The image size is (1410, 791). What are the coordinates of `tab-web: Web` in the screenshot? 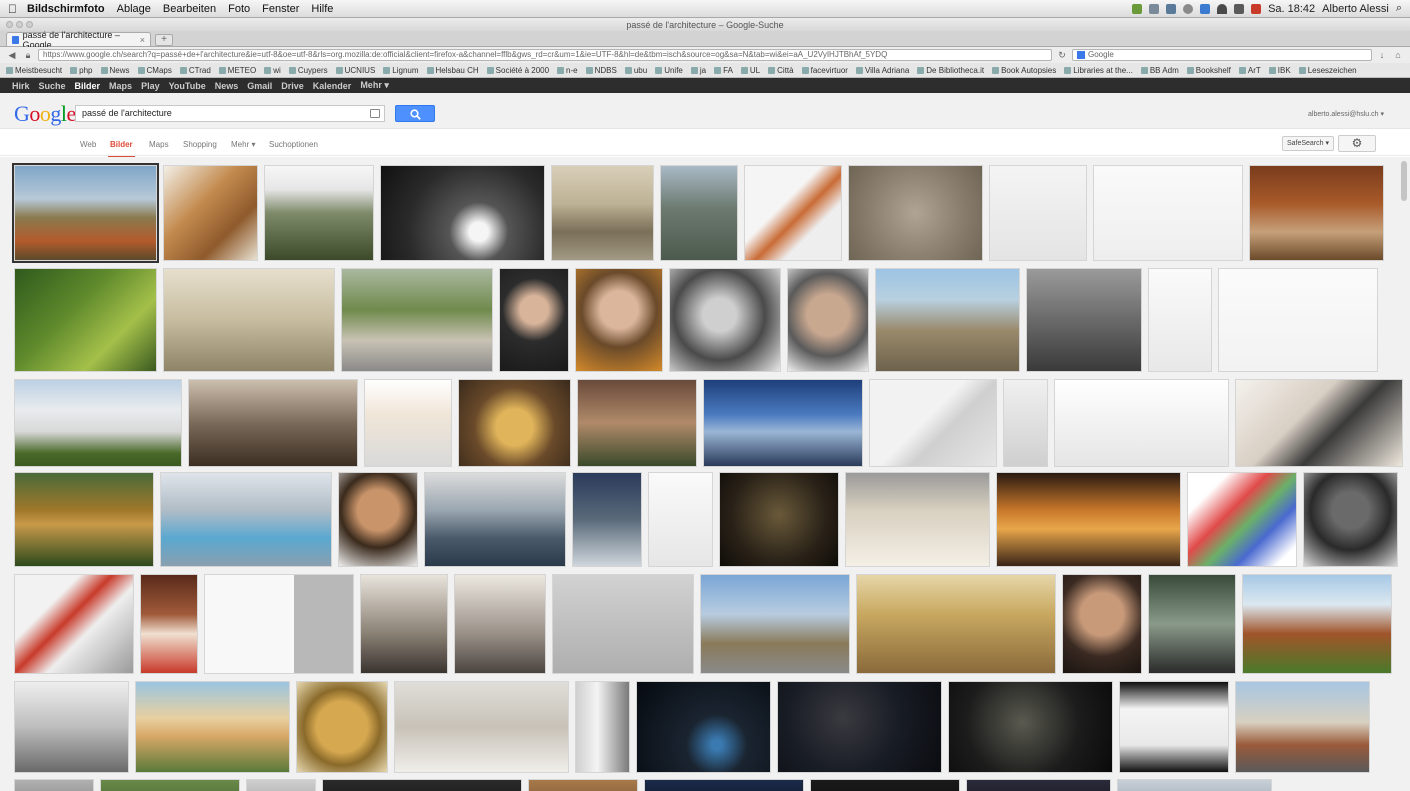 It's located at (88, 144).